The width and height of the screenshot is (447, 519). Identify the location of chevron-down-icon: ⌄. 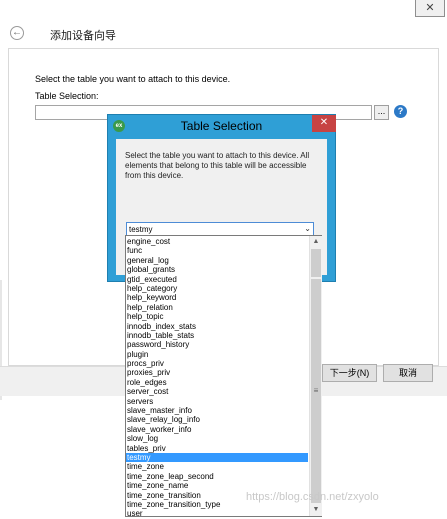
(307, 228).